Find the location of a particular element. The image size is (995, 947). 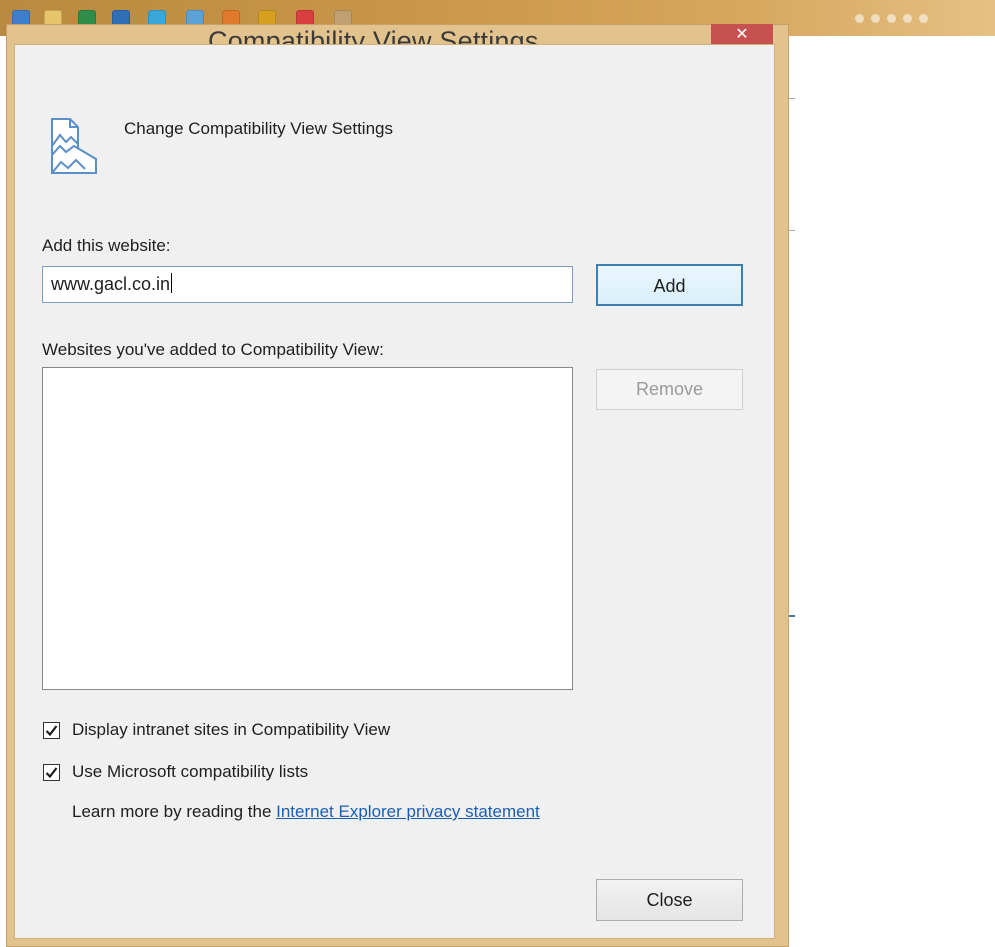

remove-button: Remove is located at coordinates (669, 389).